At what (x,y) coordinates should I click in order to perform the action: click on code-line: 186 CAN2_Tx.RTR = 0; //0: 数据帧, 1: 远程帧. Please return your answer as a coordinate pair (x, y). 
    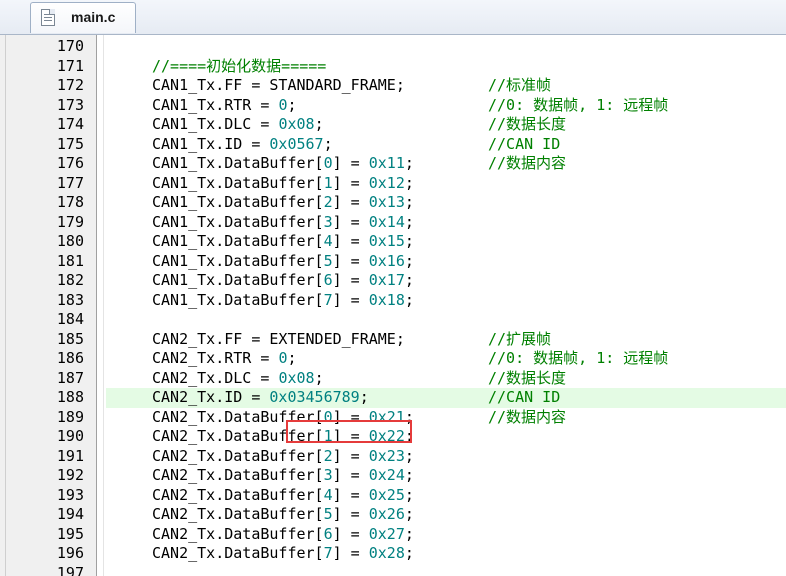
    Looking at the image, I should click on (393, 359).